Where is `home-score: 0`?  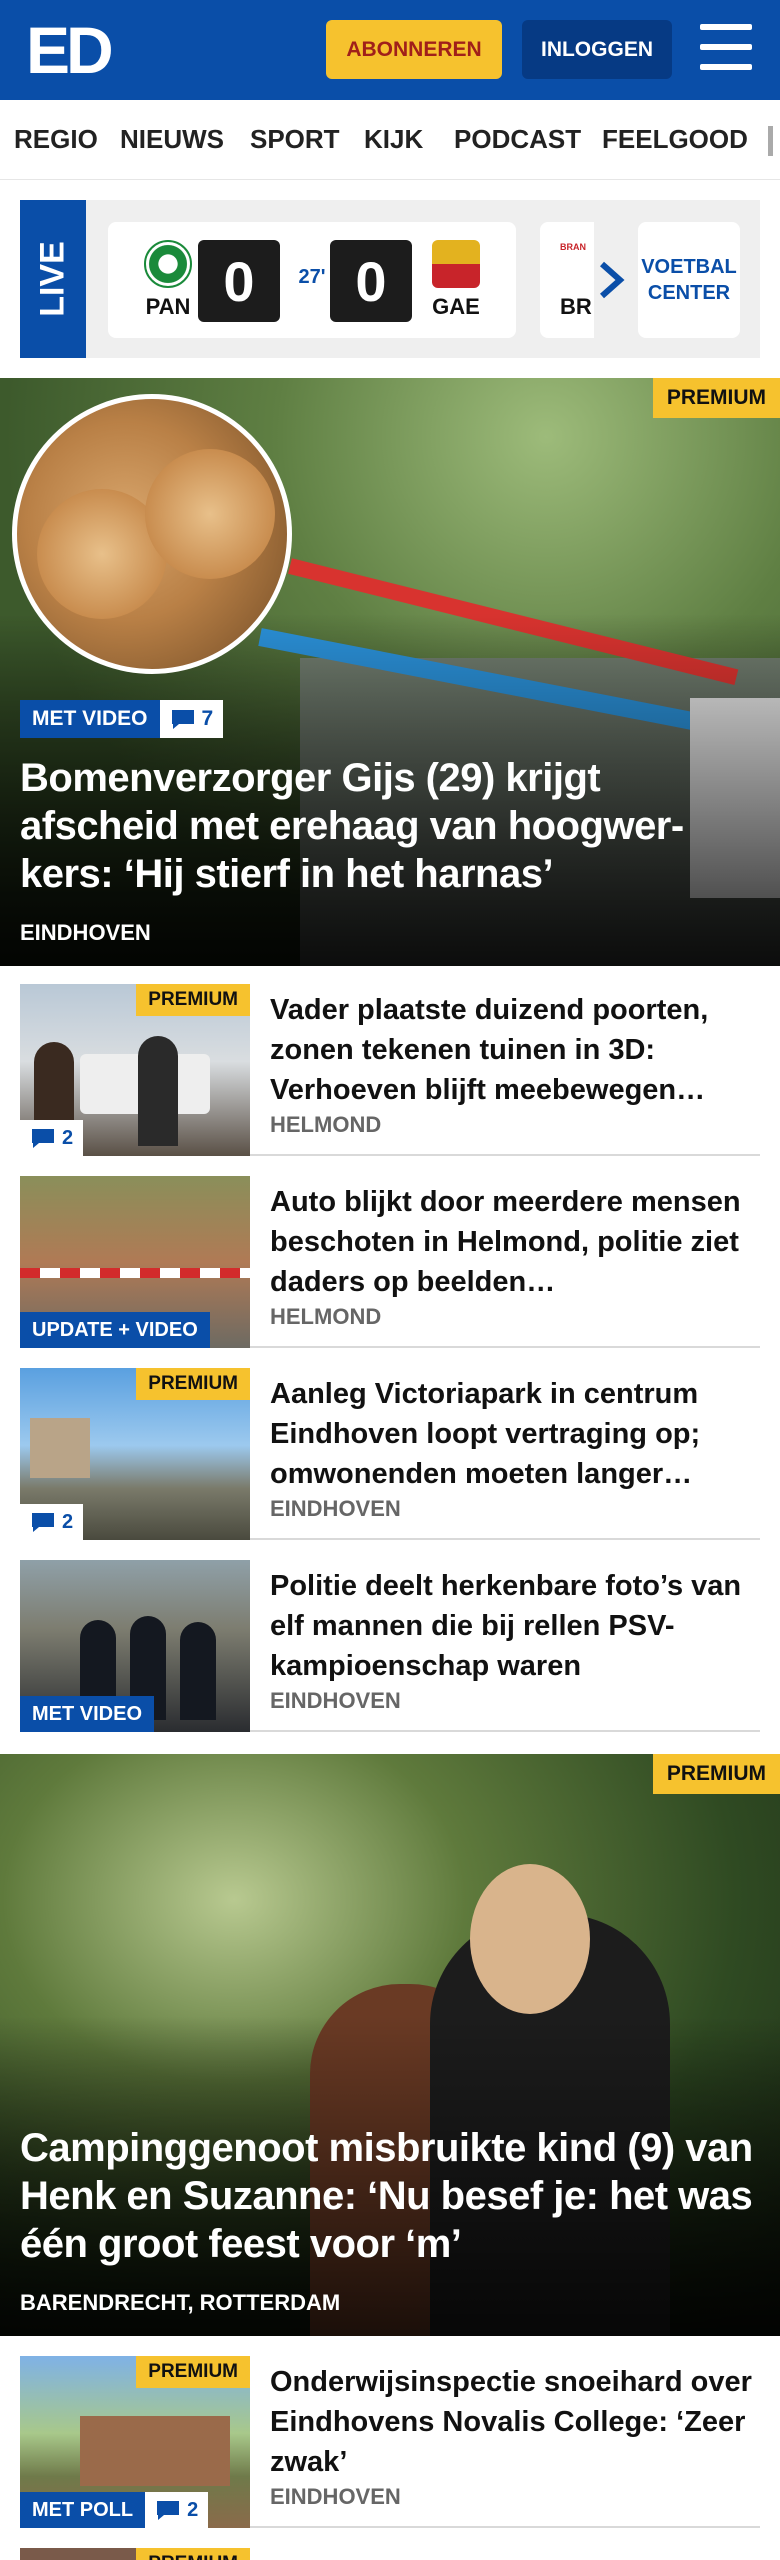 home-score: 0 is located at coordinates (239, 281).